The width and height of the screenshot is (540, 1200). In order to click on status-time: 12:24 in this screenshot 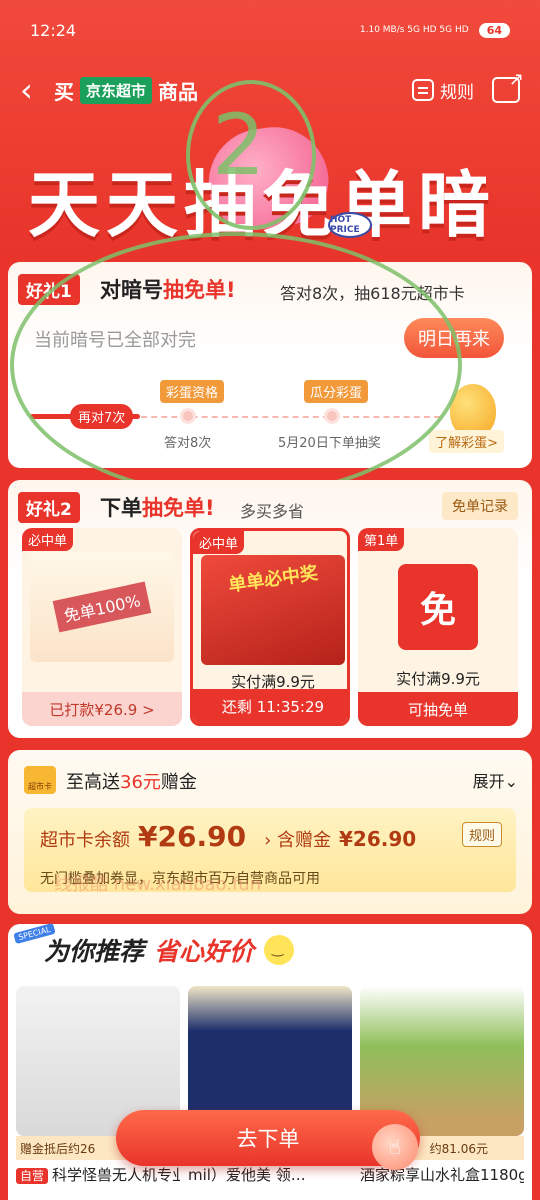, I will do `click(53, 30)`.